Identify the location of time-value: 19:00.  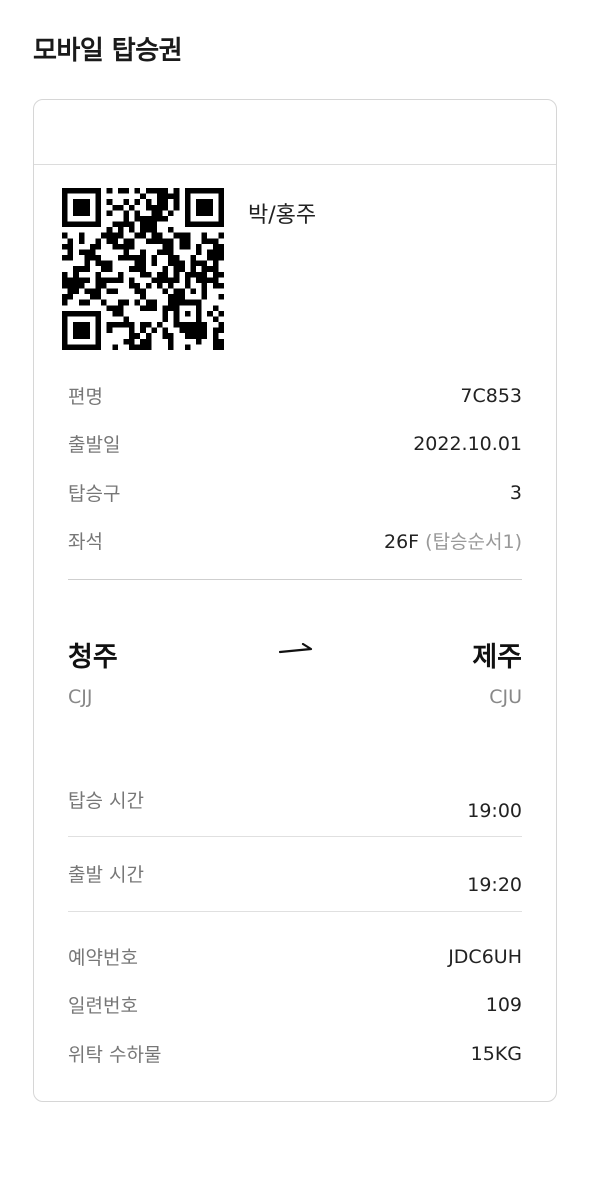
(494, 811).